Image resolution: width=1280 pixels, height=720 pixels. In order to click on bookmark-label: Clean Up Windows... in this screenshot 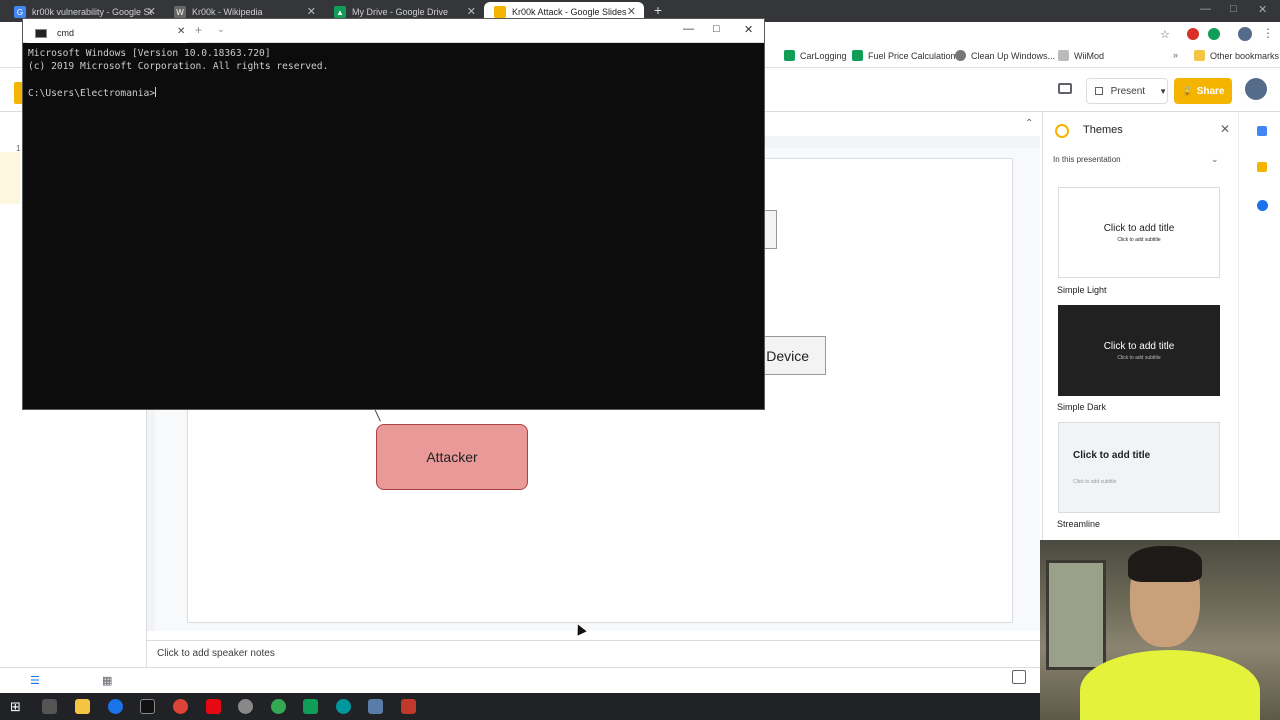, I will do `click(1013, 55)`.